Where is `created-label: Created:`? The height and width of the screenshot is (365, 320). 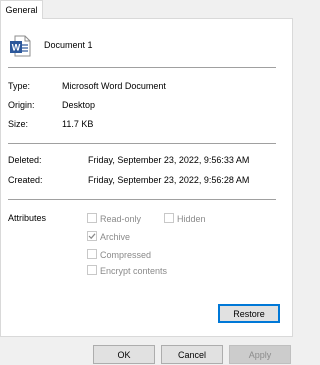 created-label: Created: is located at coordinates (25, 180).